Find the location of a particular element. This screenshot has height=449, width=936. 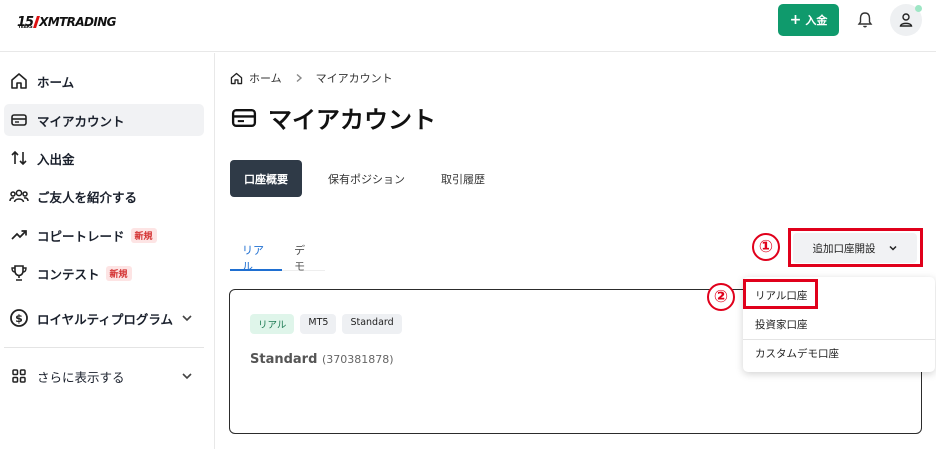

user-icon is located at coordinates (906, 20).